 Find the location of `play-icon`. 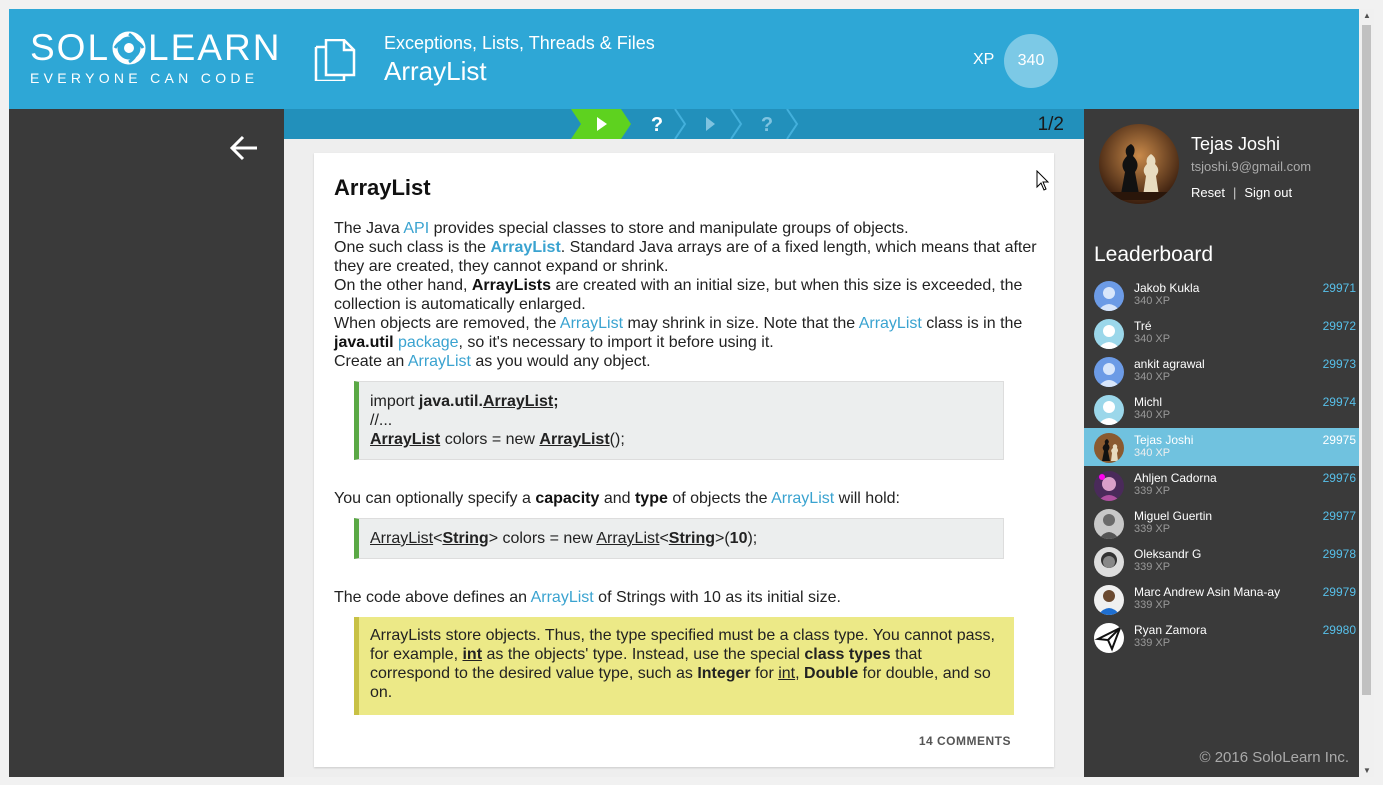

play-icon is located at coordinates (710, 124).